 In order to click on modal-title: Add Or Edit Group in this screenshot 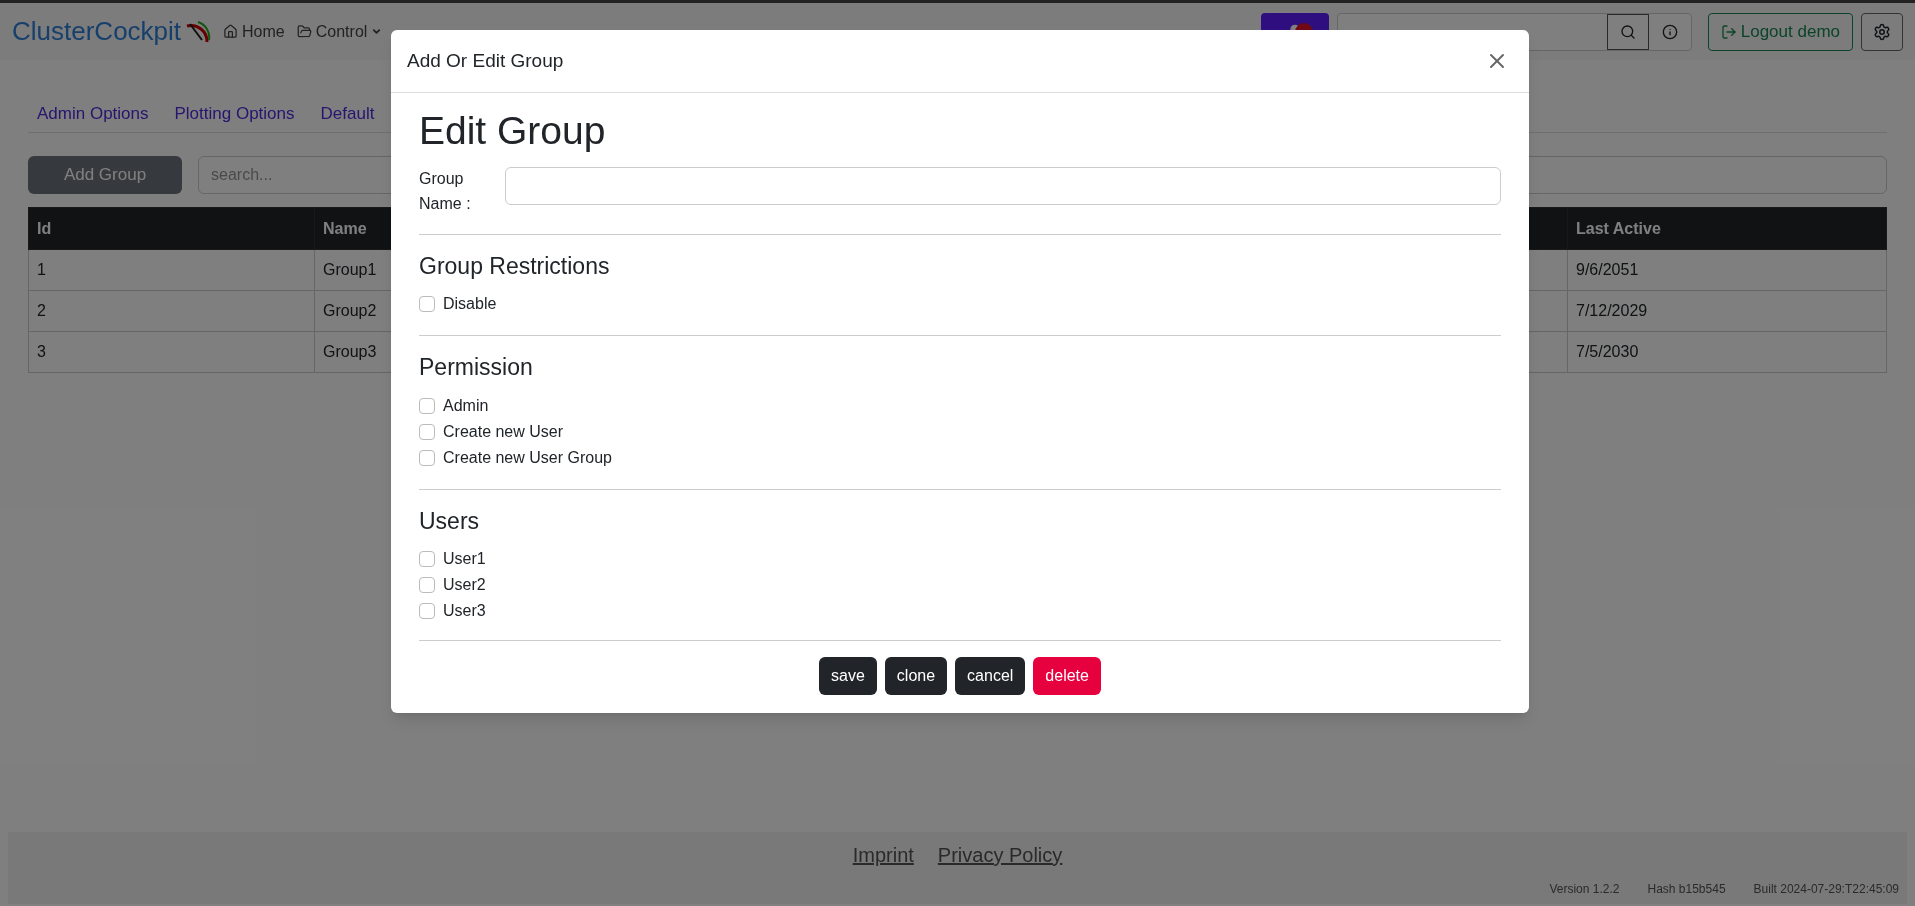, I will do `click(485, 60)`.